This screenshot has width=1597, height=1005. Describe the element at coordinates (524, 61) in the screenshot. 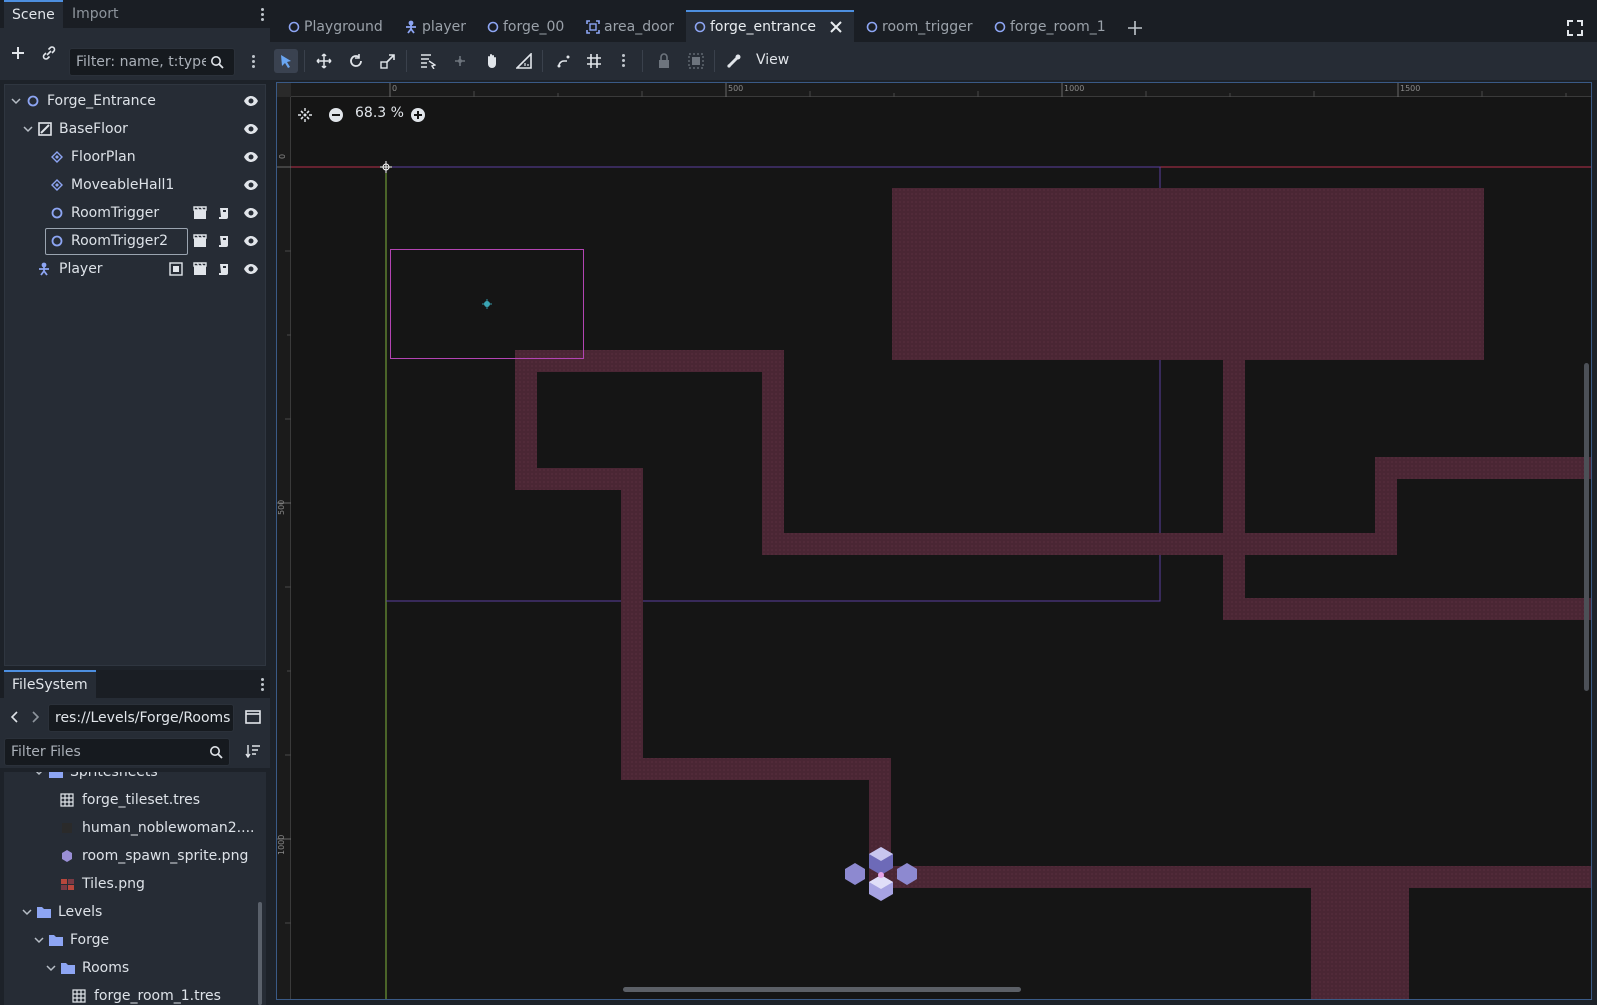

I see `ruler-mode-icon` at that location.